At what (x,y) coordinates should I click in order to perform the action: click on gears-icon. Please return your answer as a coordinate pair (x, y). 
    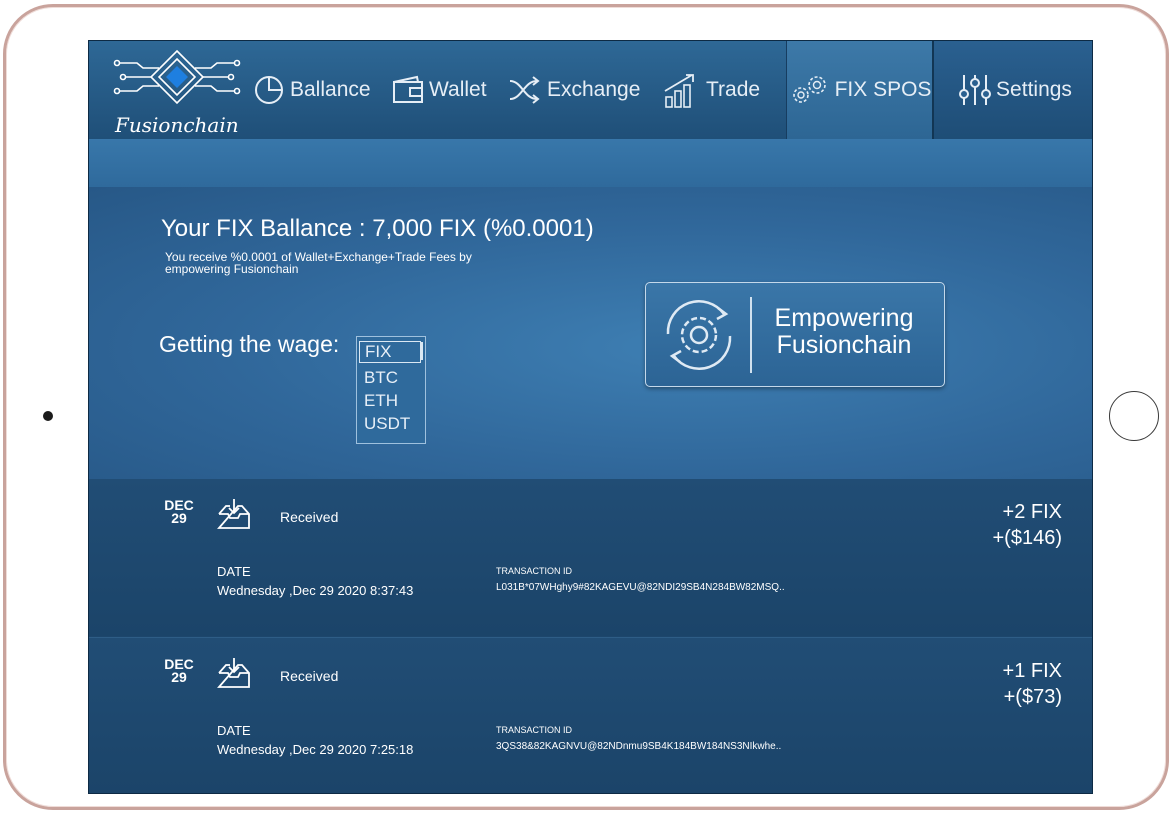
    Looking at the image, I should click on (810, 90).